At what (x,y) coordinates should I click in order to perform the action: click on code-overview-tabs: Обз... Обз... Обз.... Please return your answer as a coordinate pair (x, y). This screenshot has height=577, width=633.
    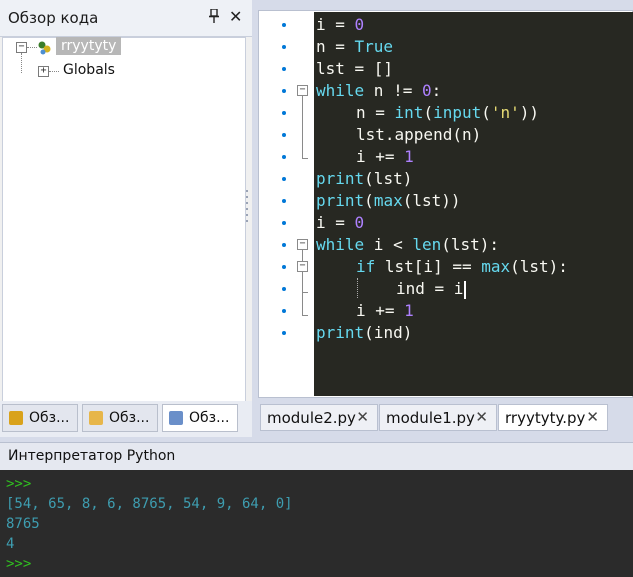
    Looking at the image, I should click on (126, 419).